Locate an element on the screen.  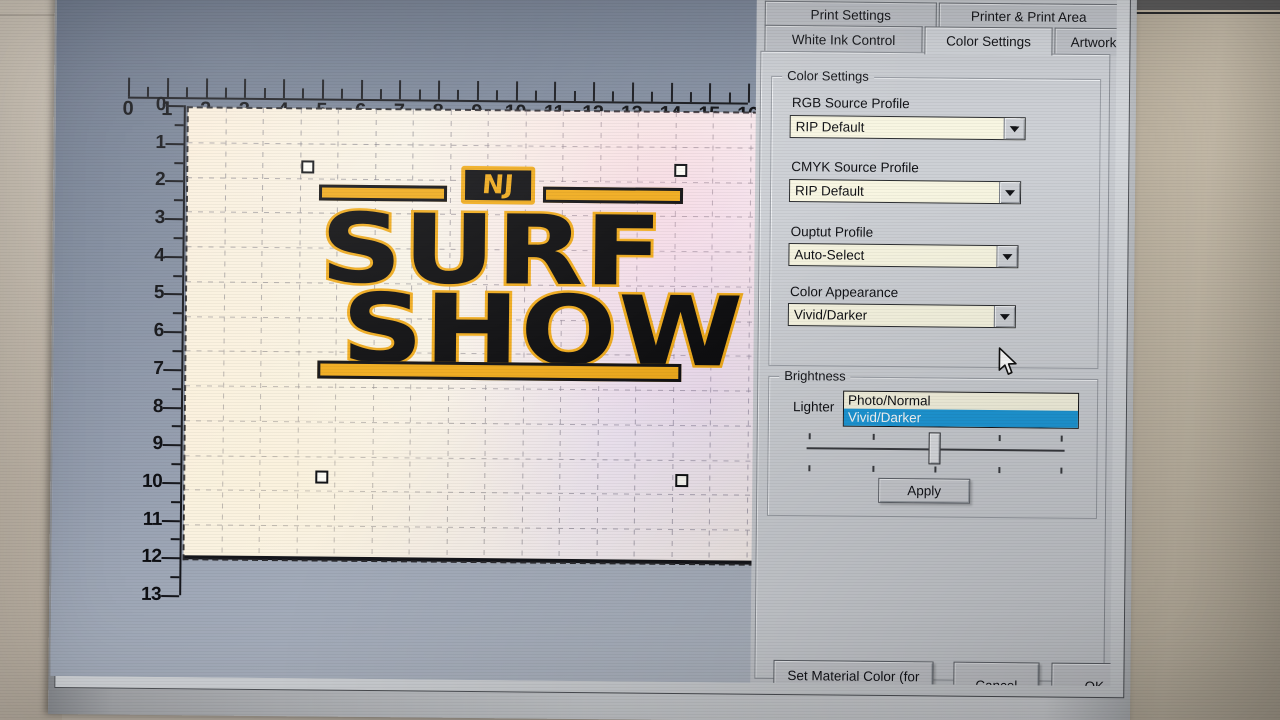
tab-artwork: Artwork is located at coordinates (1085, 42).